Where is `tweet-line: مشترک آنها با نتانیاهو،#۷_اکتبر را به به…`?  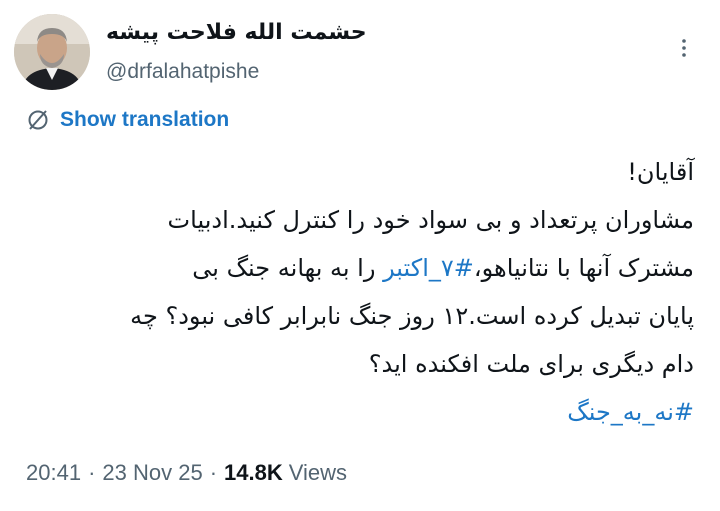
tweet-line: مشترک آنها با نتانیاهو،#۷_اکتبر را به به… is located at coordinates (354, 268).